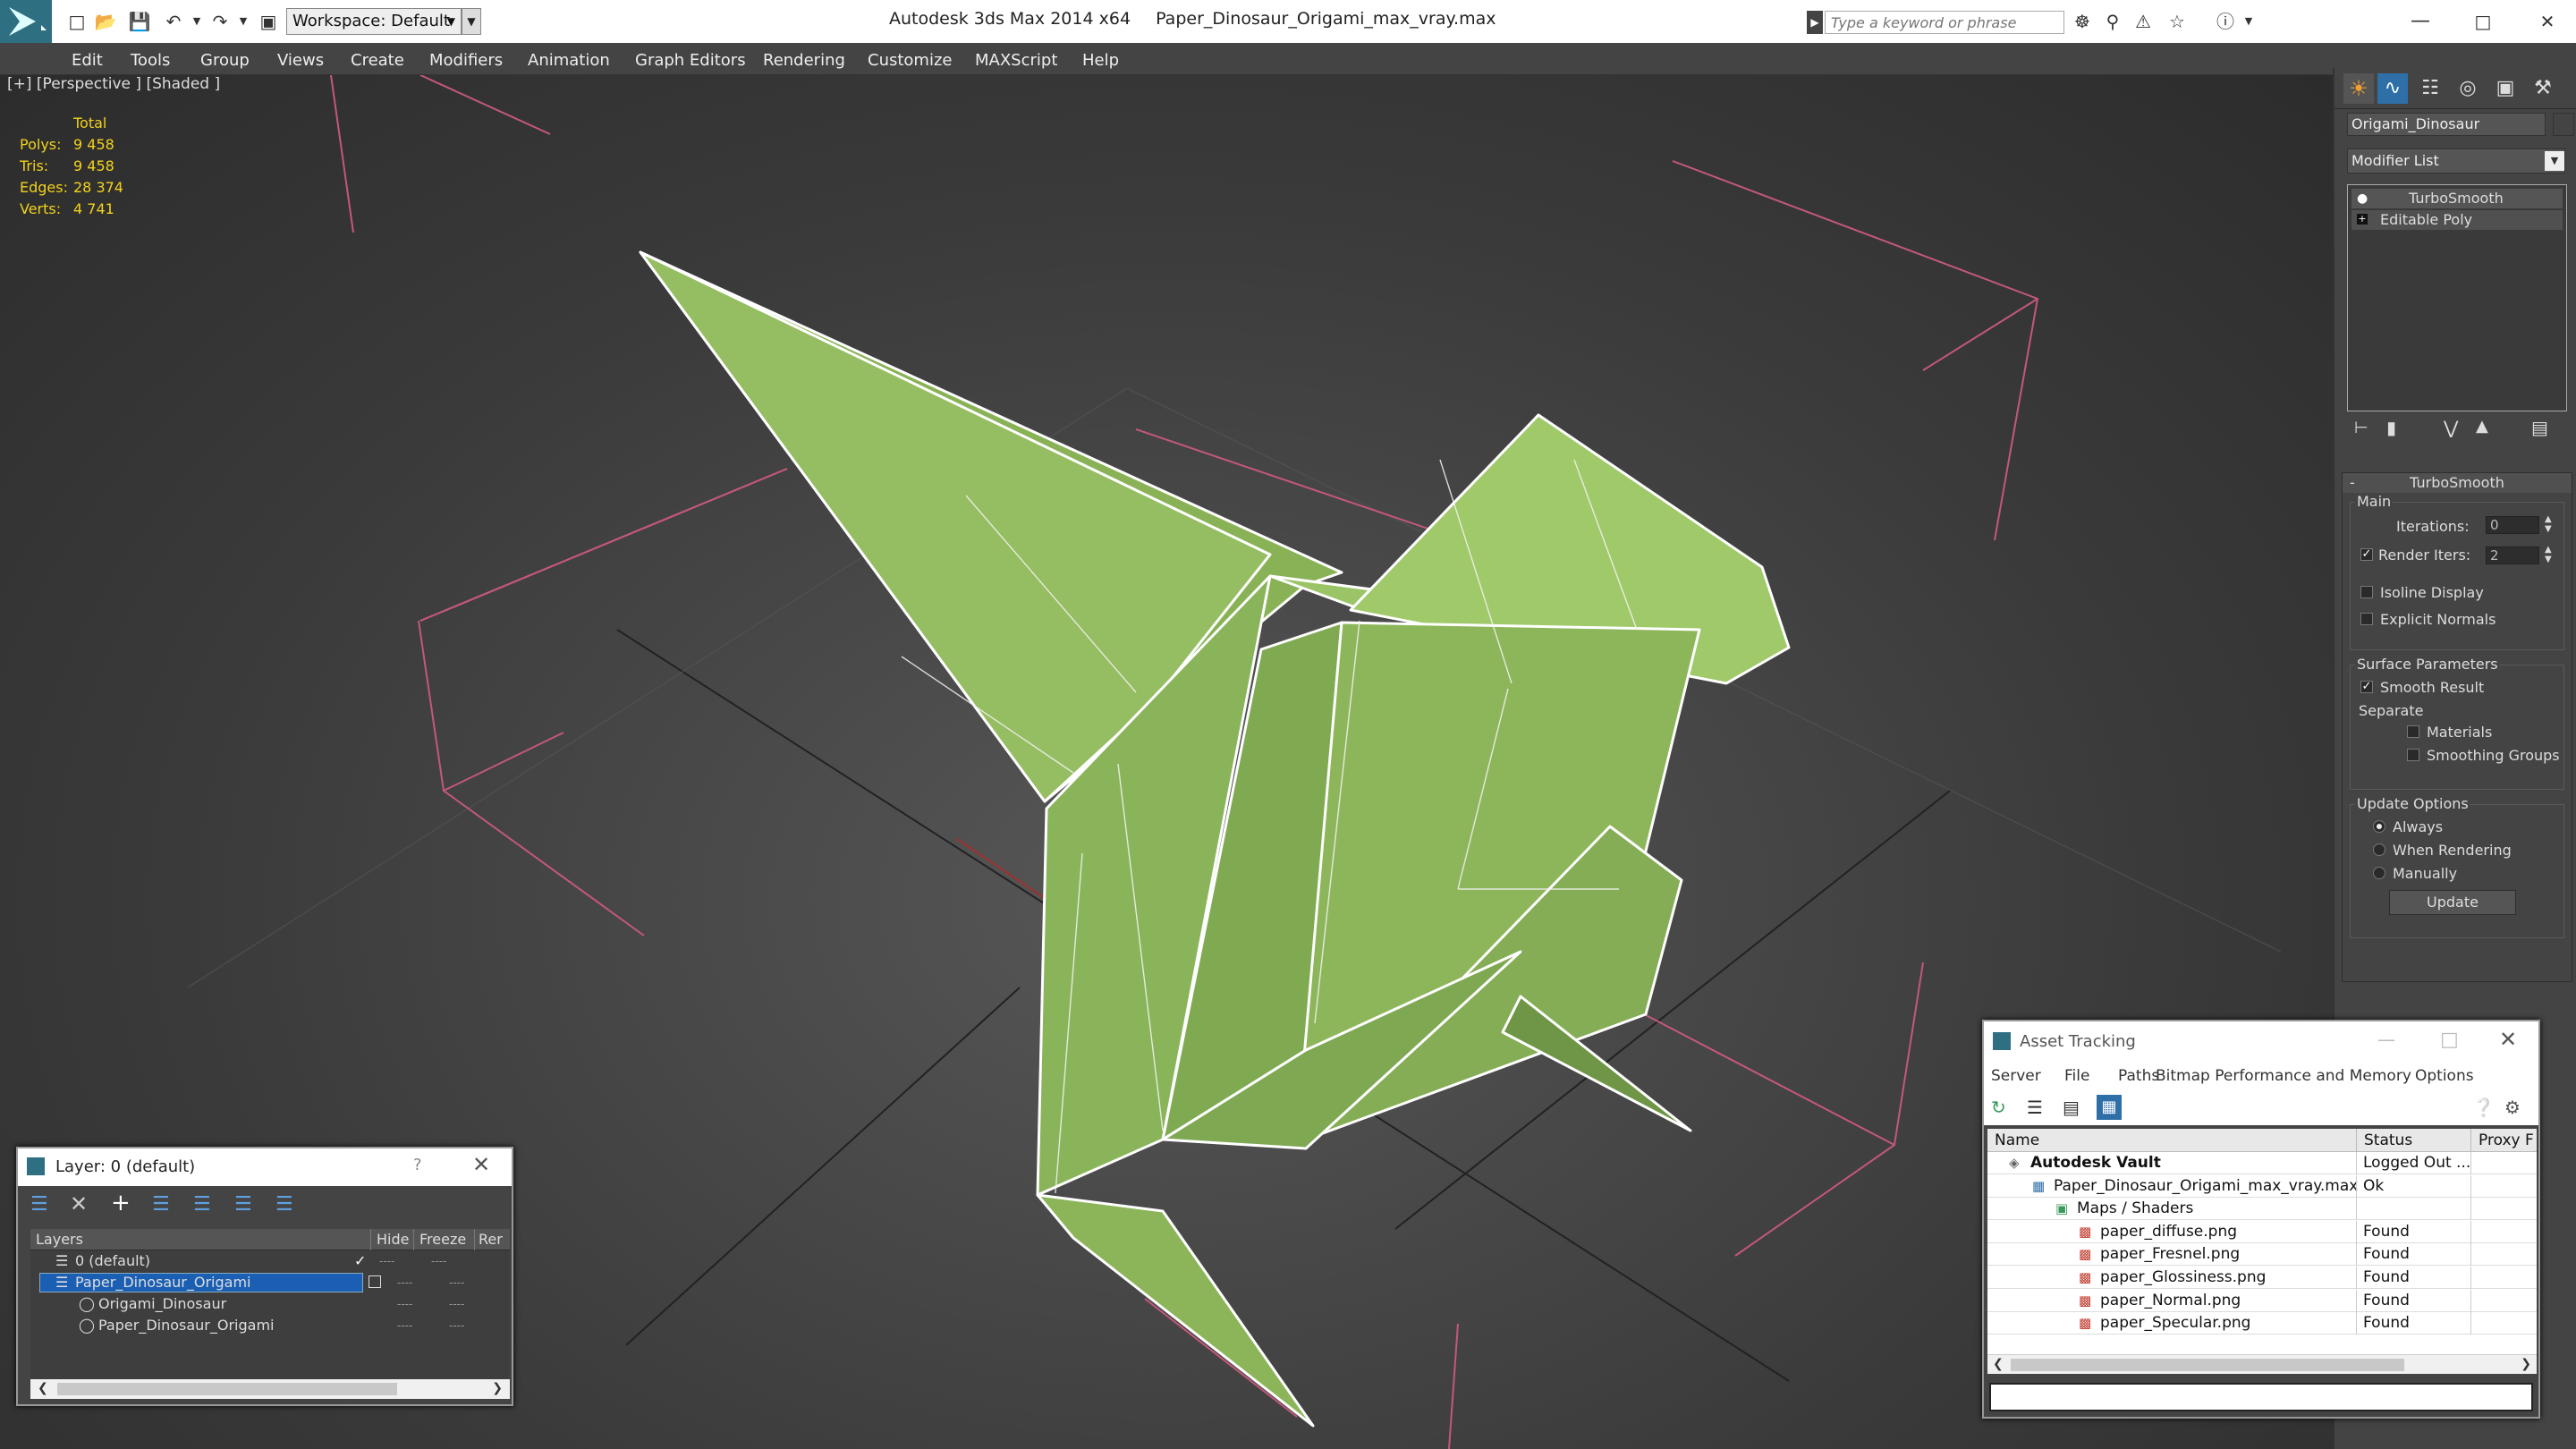 The image size is (2576, 1449). What do you see at coordinates (2366, 592) in the screenshot?
I see `isoline-checkbox` at bounding box center [2366, 592].